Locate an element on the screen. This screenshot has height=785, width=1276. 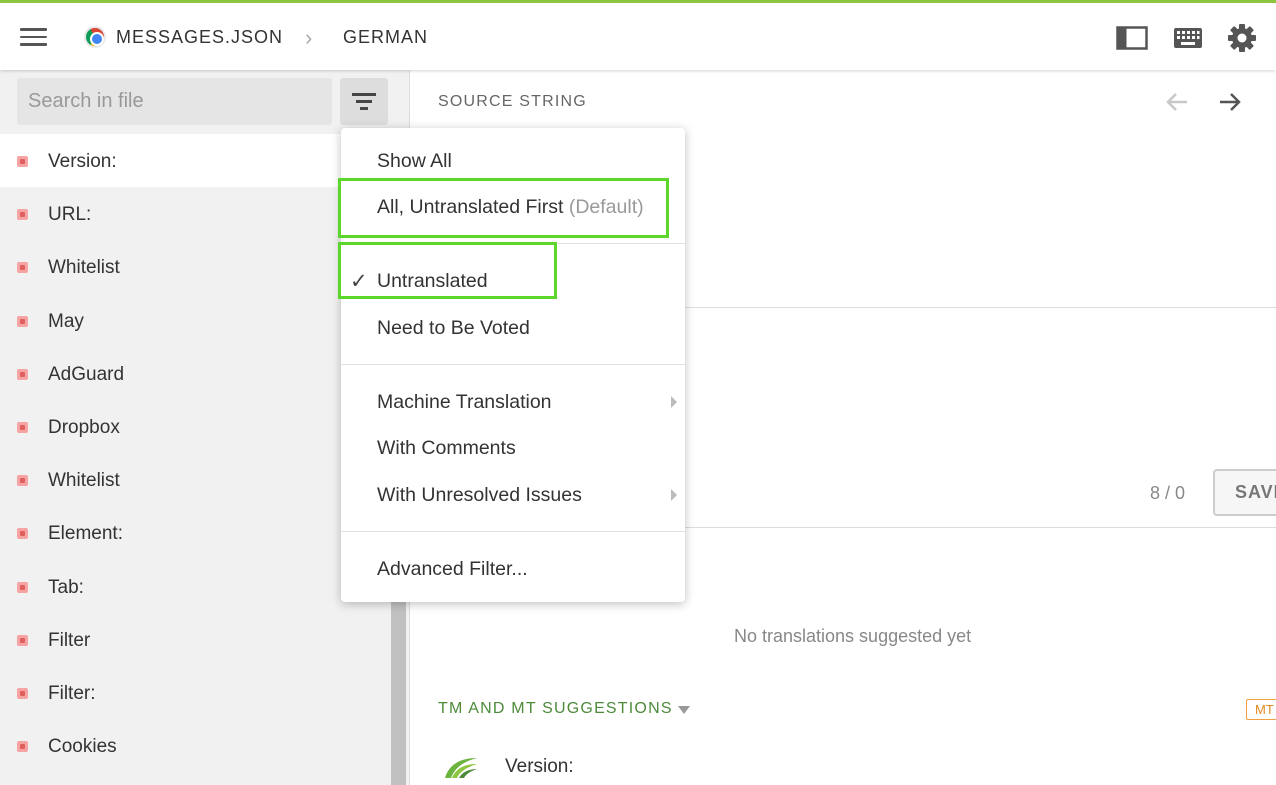
list-item-label: Element: is located at coordinates (85, 534).